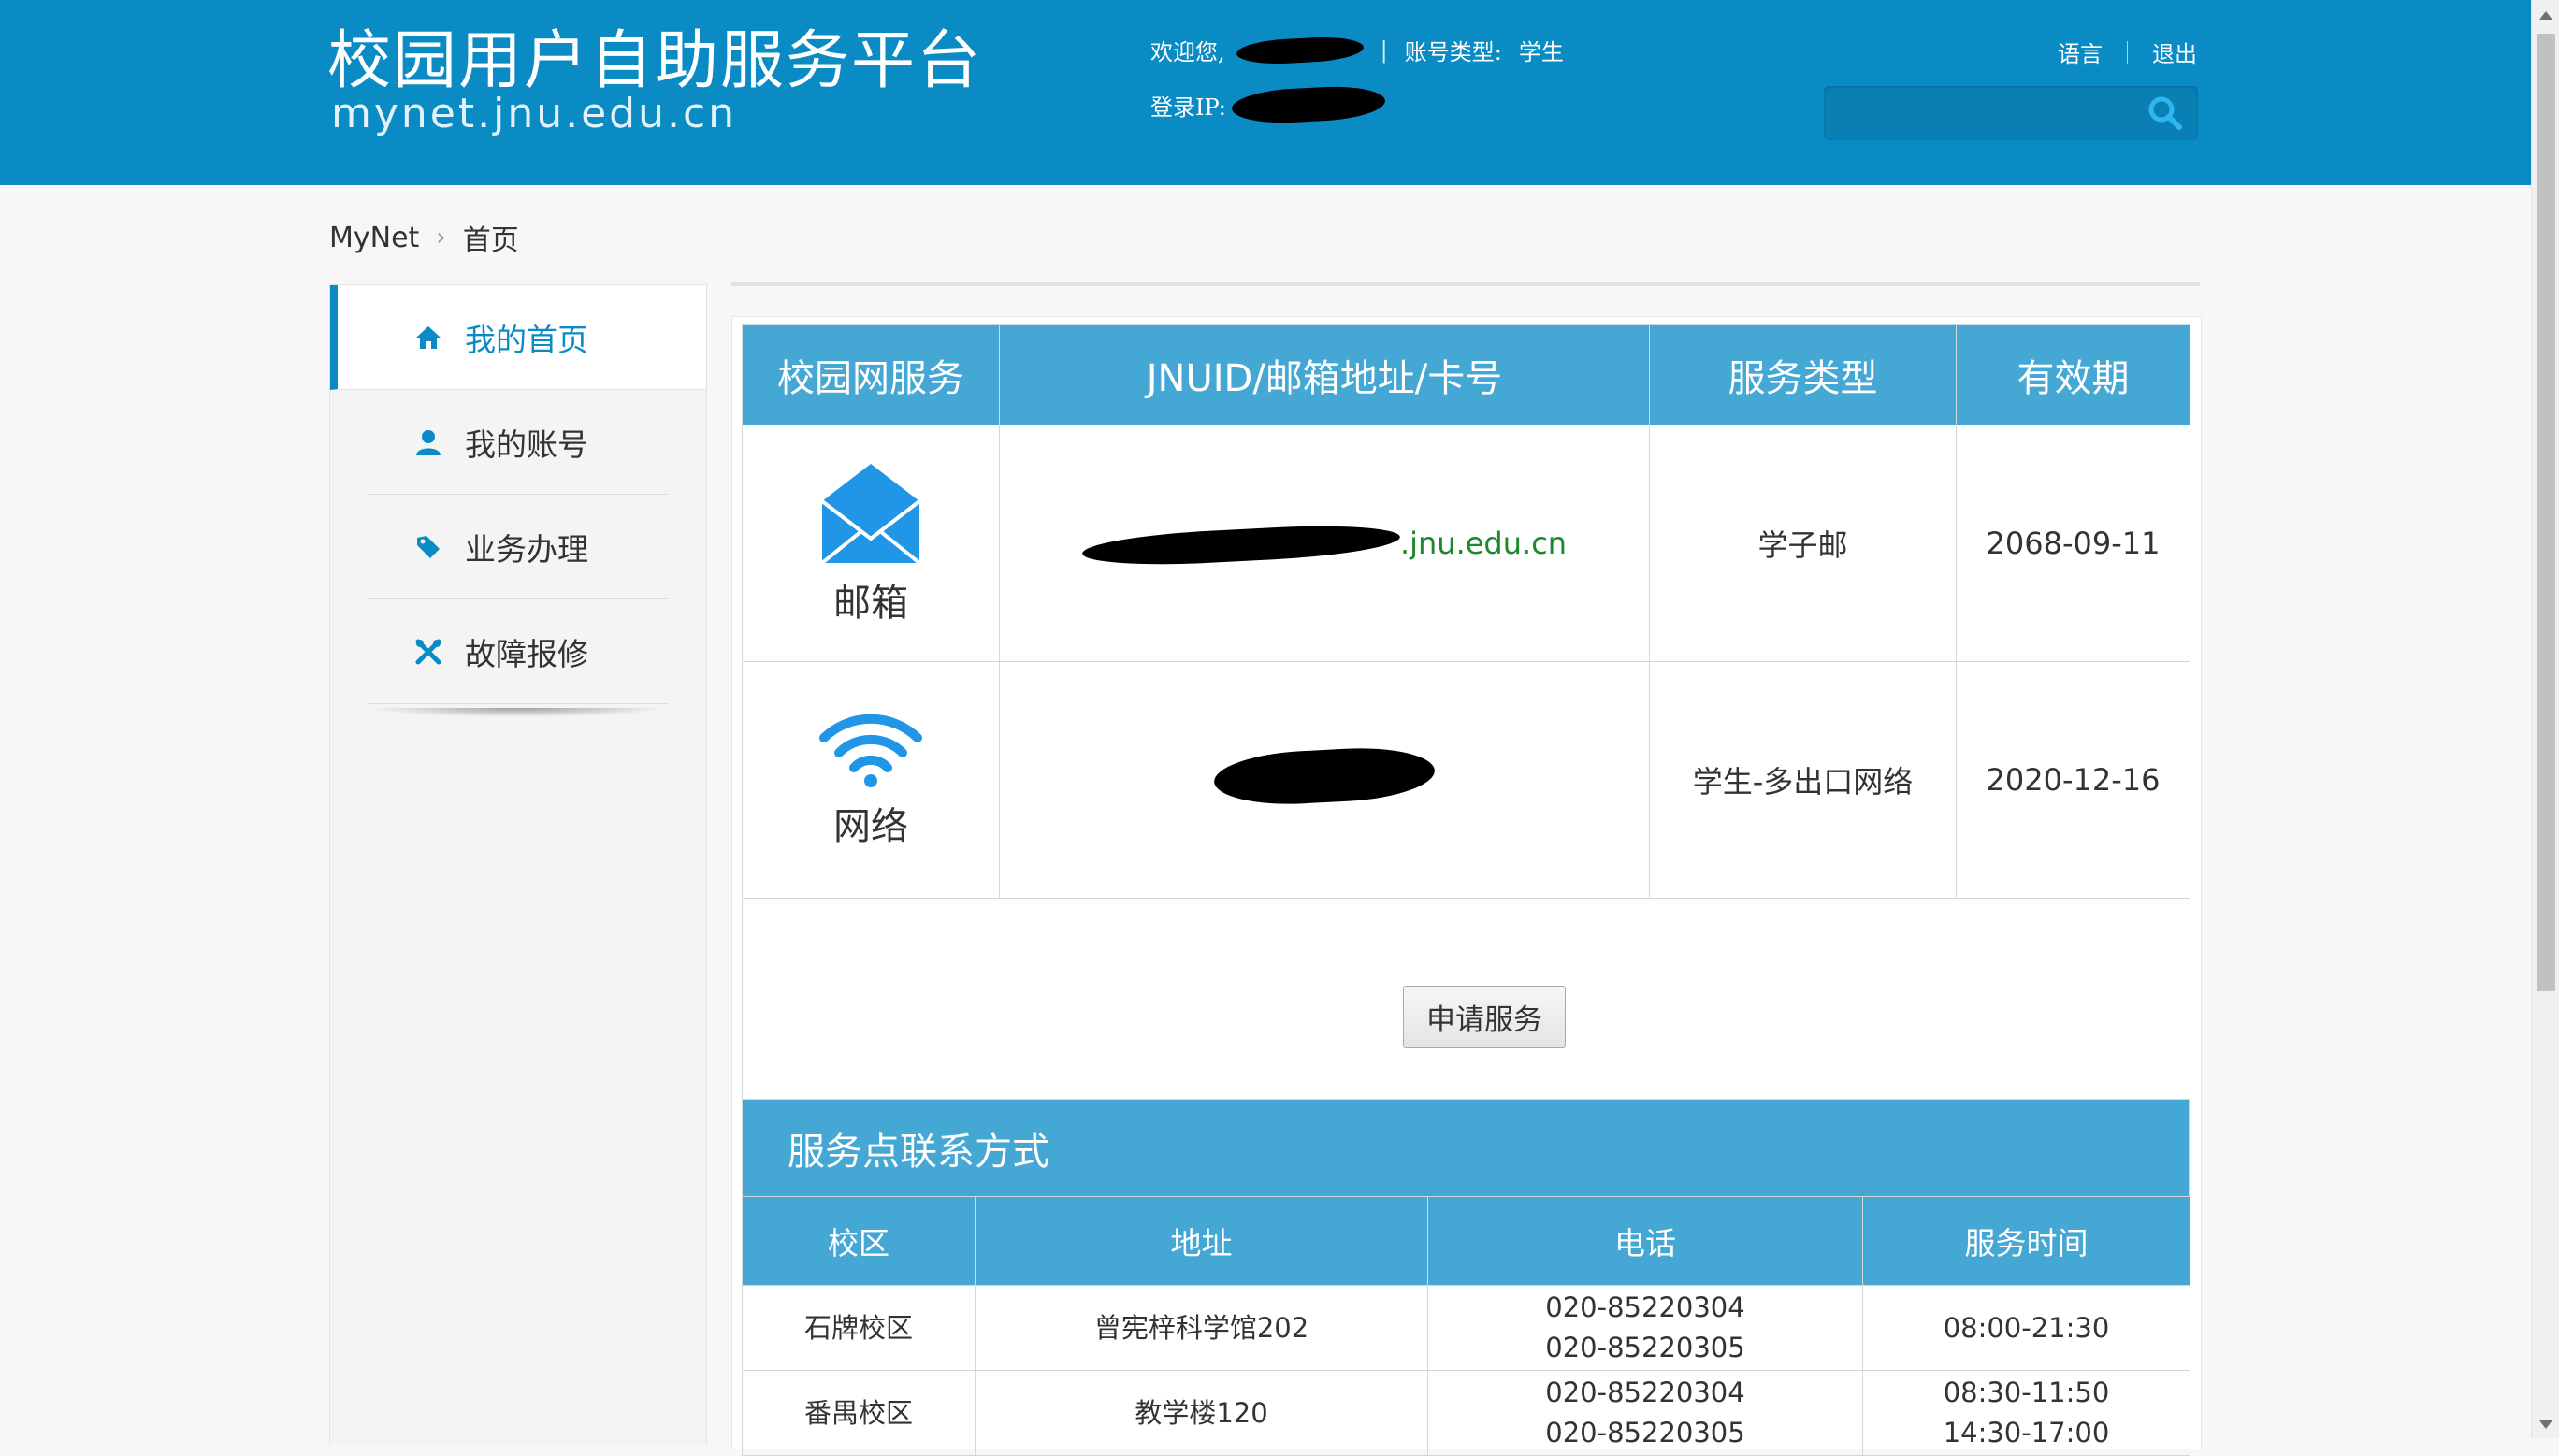 The height and width of the screenshot is (1456, 2559). I want to click on service-label: 网络, so click(871, 826).